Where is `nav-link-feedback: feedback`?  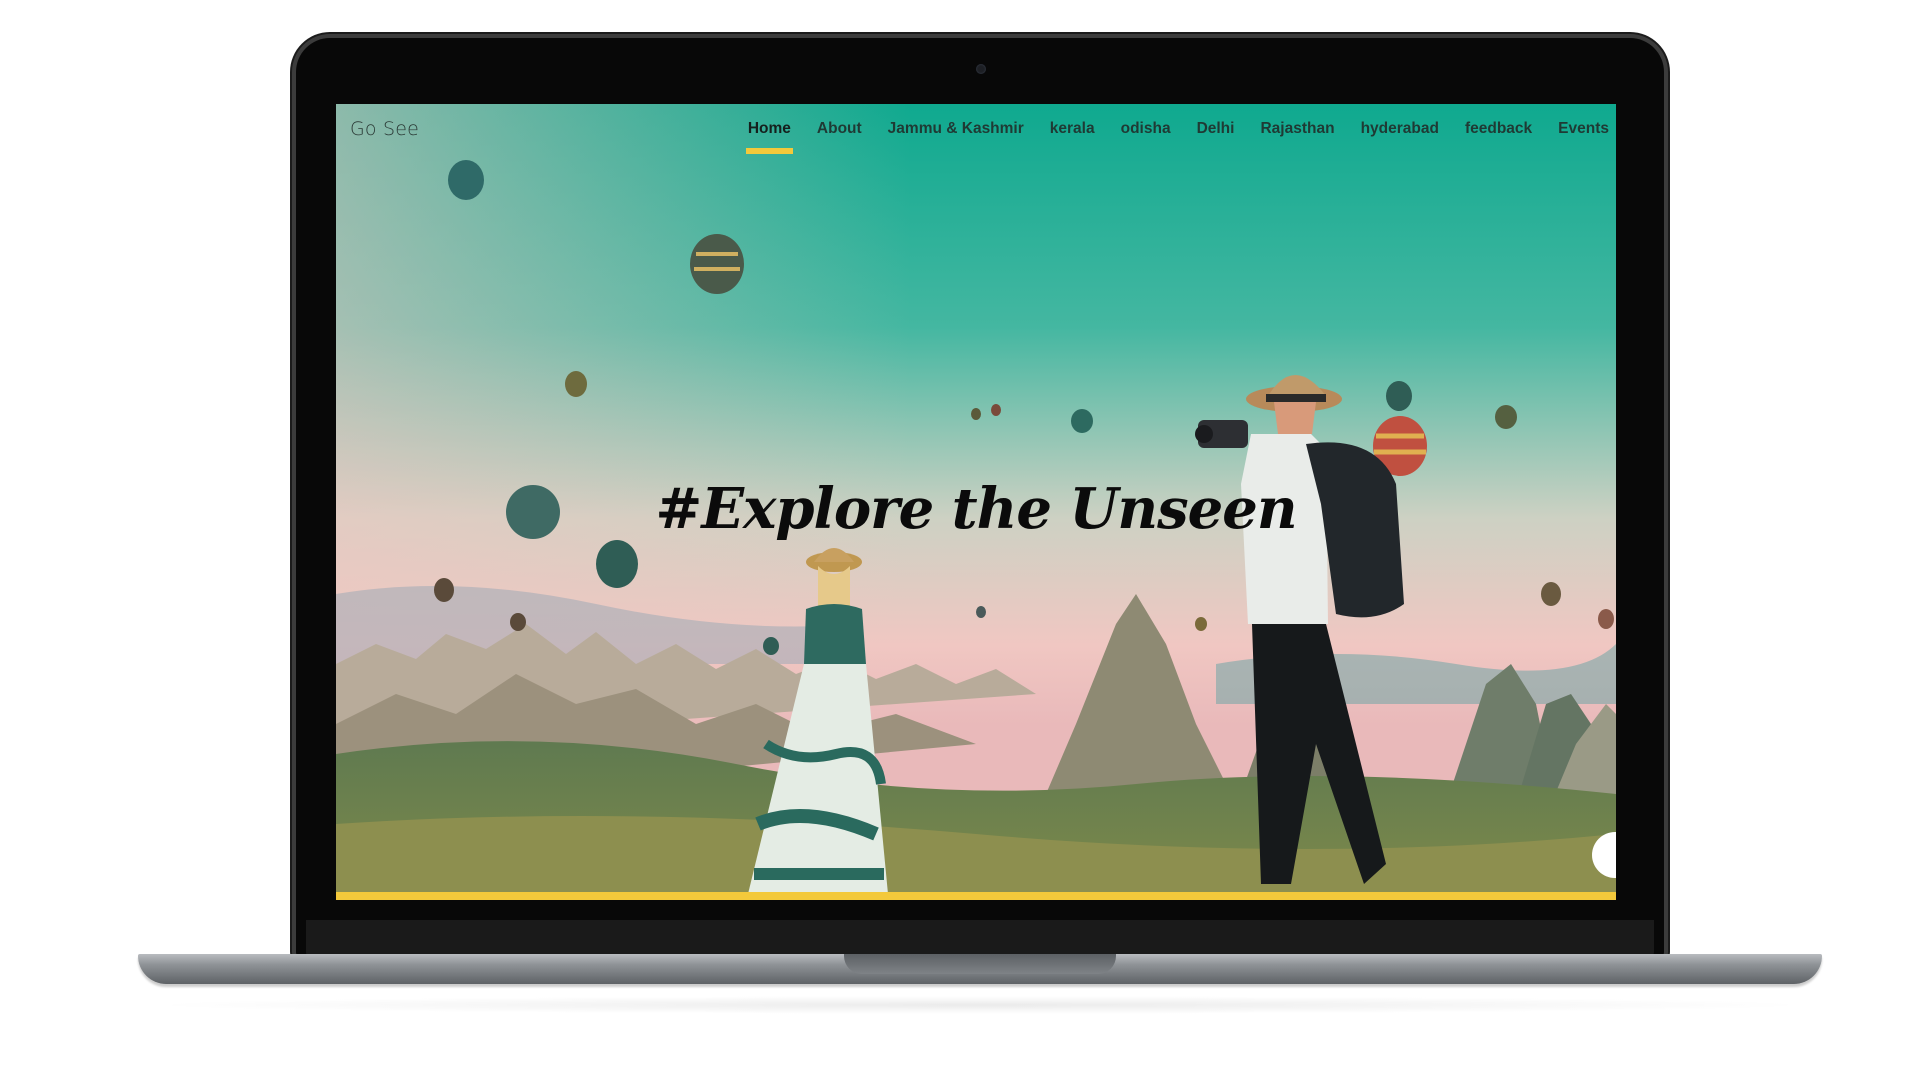 nav-link-feedback: feedback is located at coordinates (1498, 129).